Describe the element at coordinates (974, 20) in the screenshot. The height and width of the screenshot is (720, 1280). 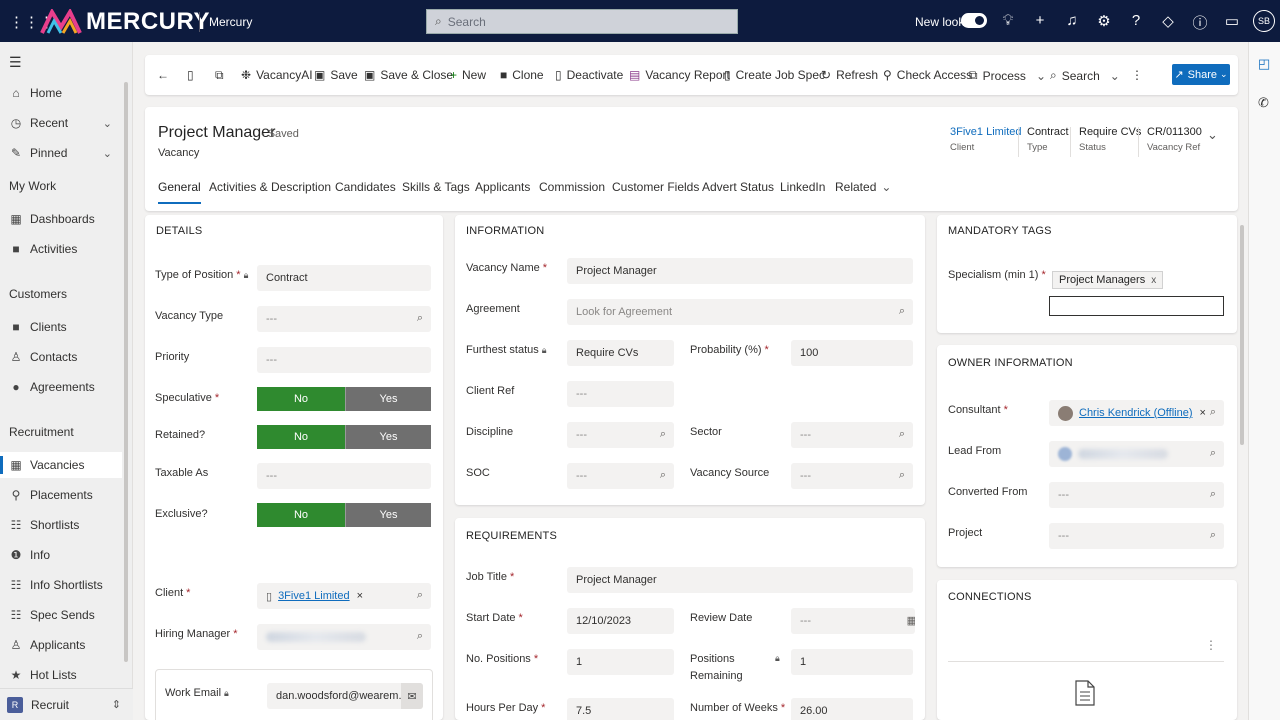
I see `new-look-toggle` at that location.